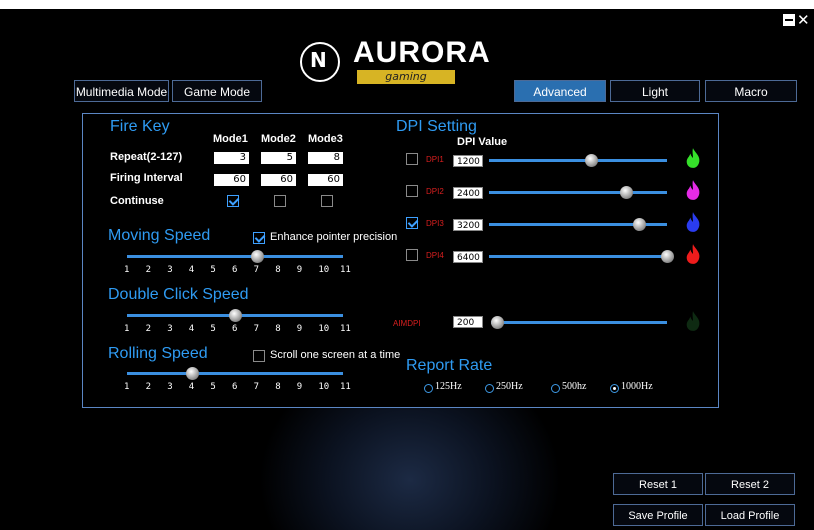 This screenshot has width=814, height=530. I want to click on reset2-button: Reset 2, so click(750, 484).